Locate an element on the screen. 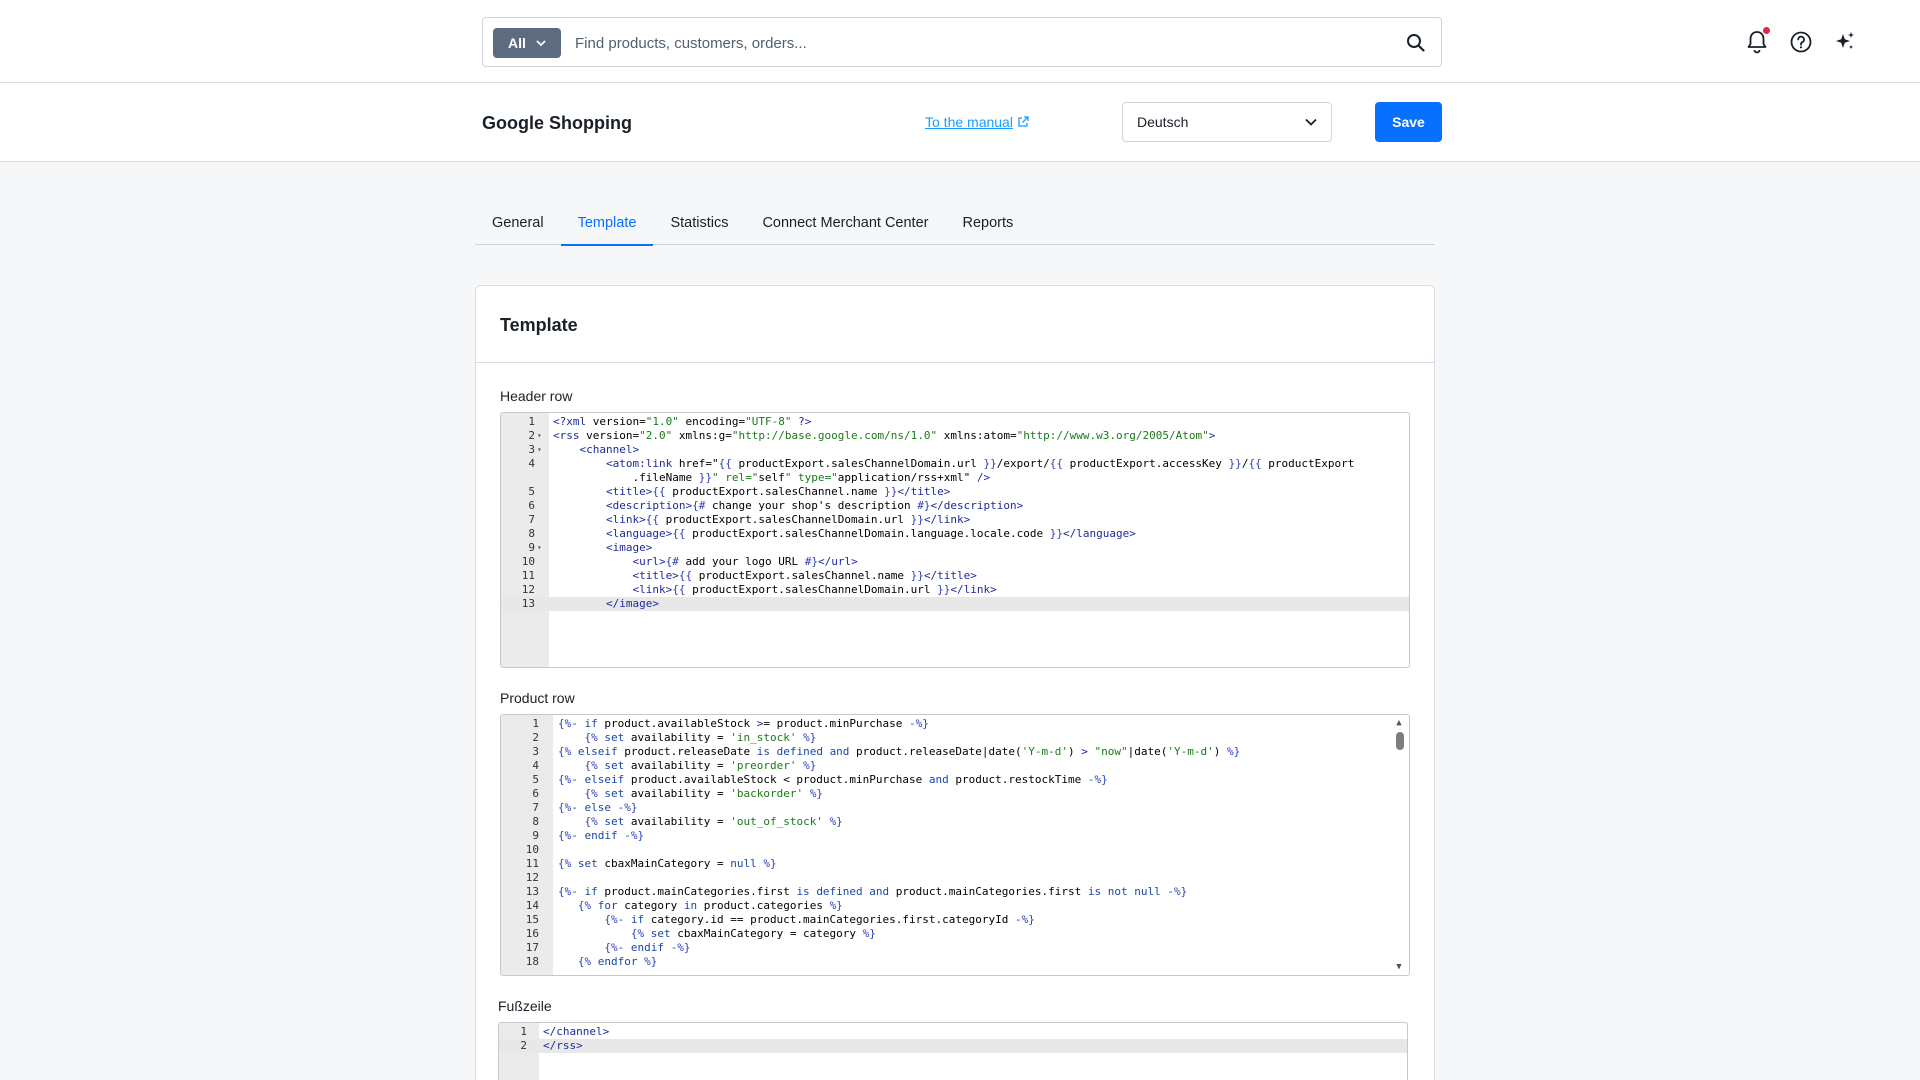  tab-connect-merchant-center: Connect Merchant Center is located at coordinates (845, 225).